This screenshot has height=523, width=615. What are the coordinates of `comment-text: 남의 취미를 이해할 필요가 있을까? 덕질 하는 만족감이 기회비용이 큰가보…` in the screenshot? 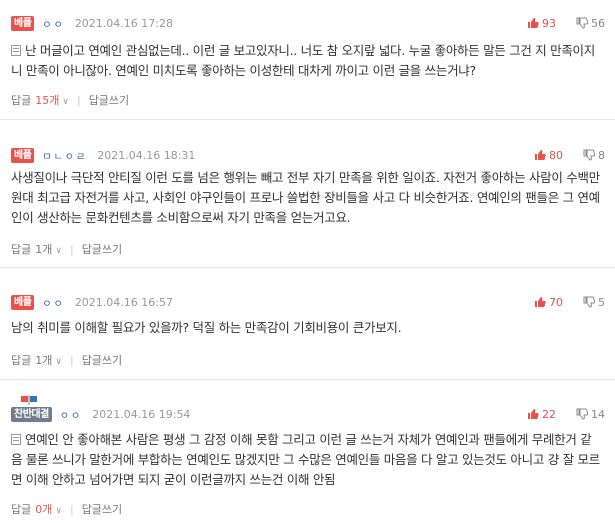 It's located at (206, 327).